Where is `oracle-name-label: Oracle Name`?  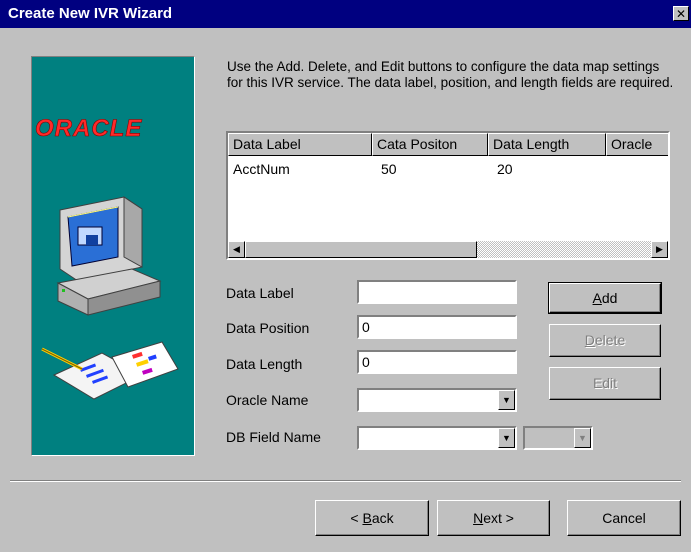
oracle-name-label: Oracle Name is located at coordinates (267, 400).